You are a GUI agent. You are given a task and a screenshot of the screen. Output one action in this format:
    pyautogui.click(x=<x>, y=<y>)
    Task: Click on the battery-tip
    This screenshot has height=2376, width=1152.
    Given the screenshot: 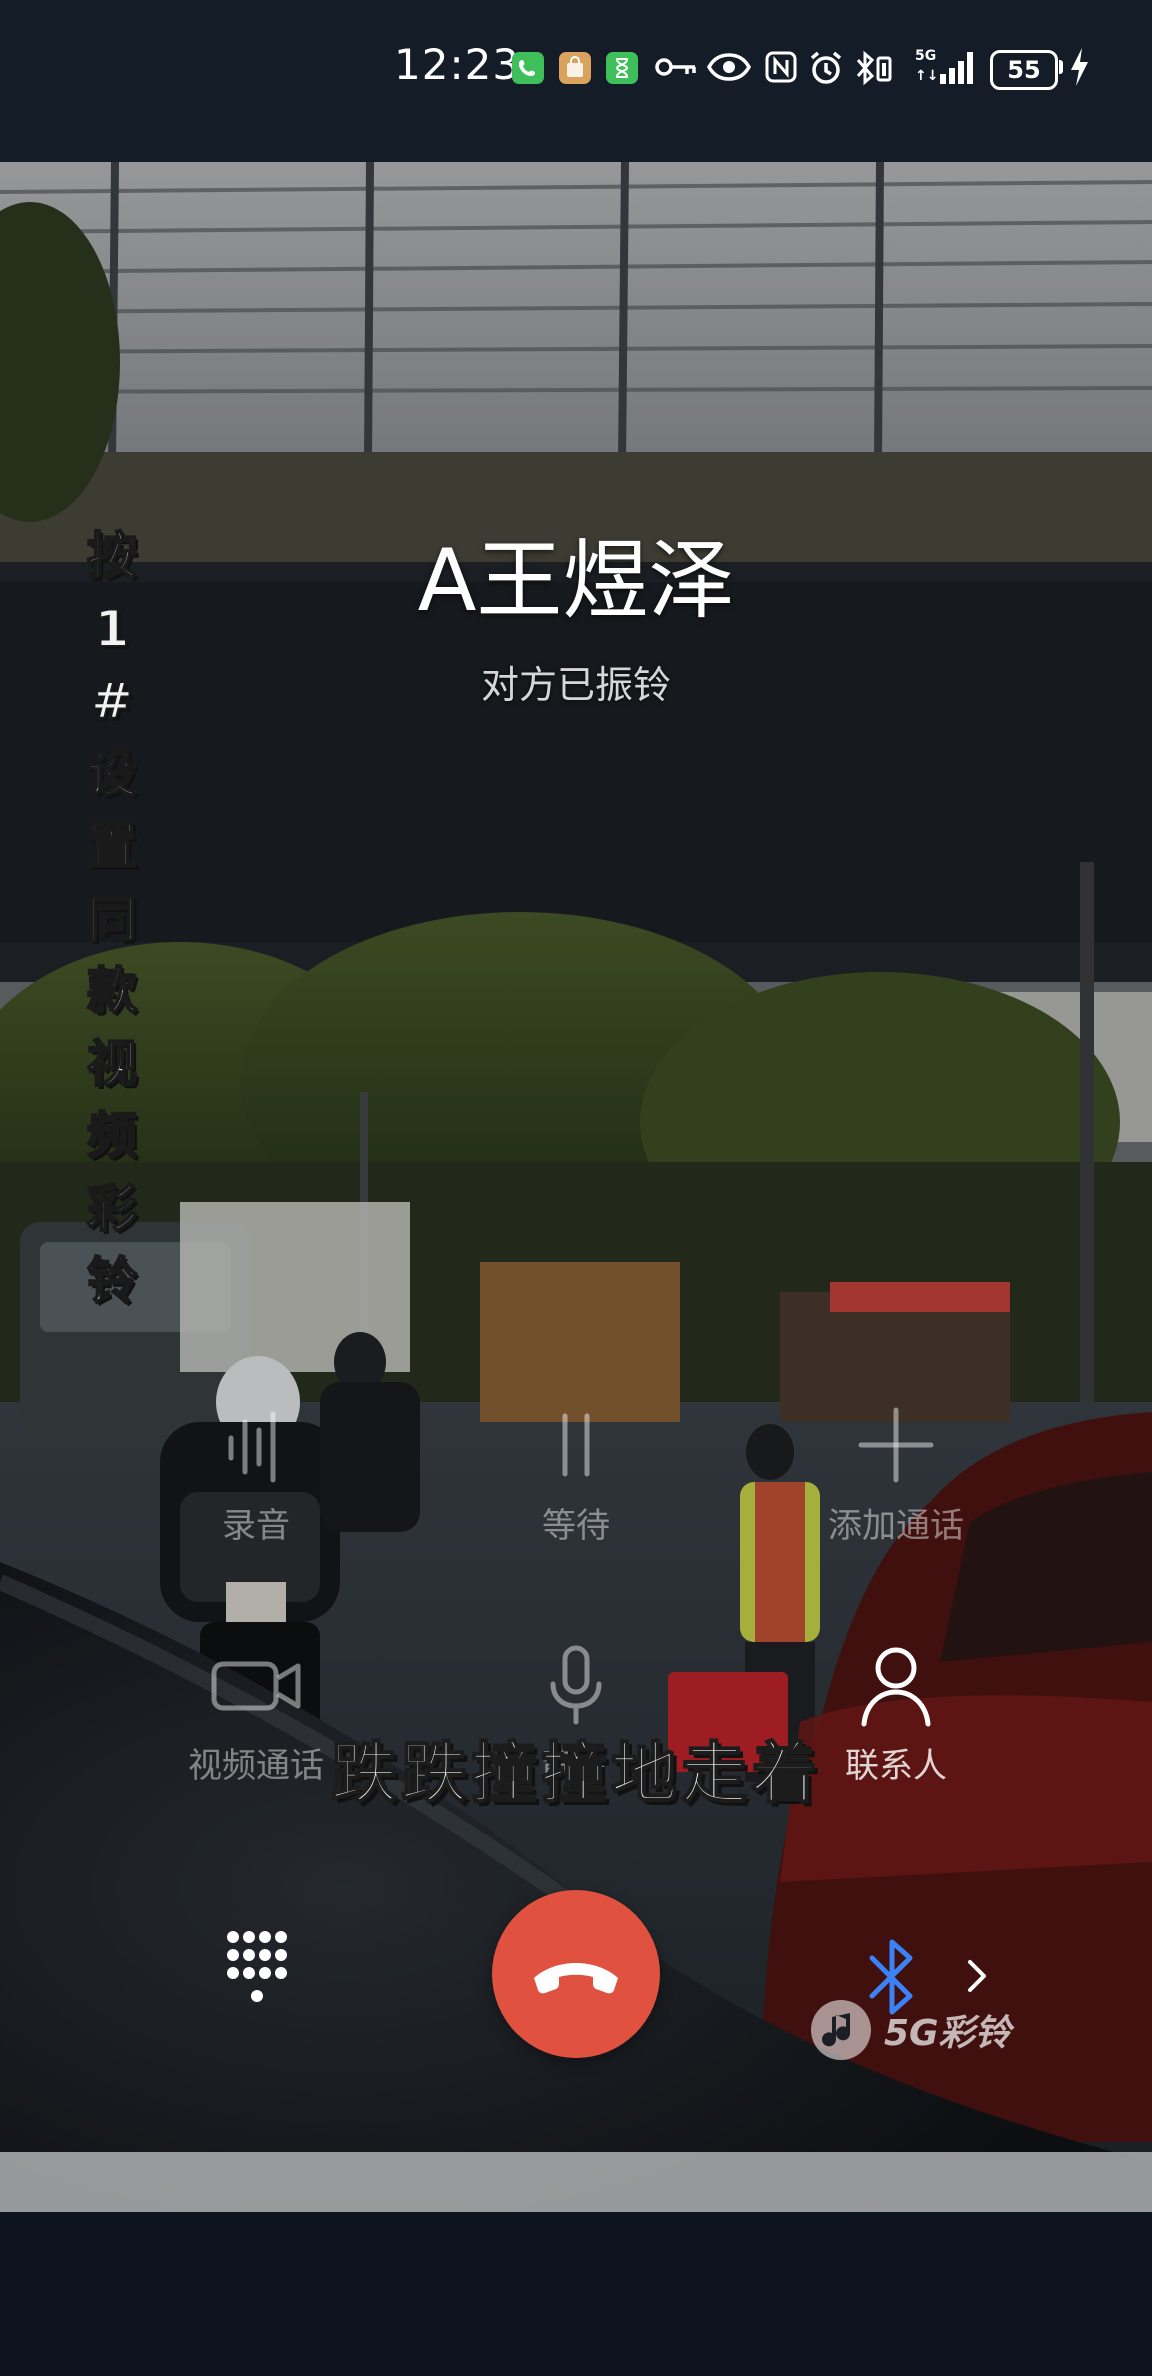 What is the action you would take?
    pyautogui.click(x=1061, y=67)
    